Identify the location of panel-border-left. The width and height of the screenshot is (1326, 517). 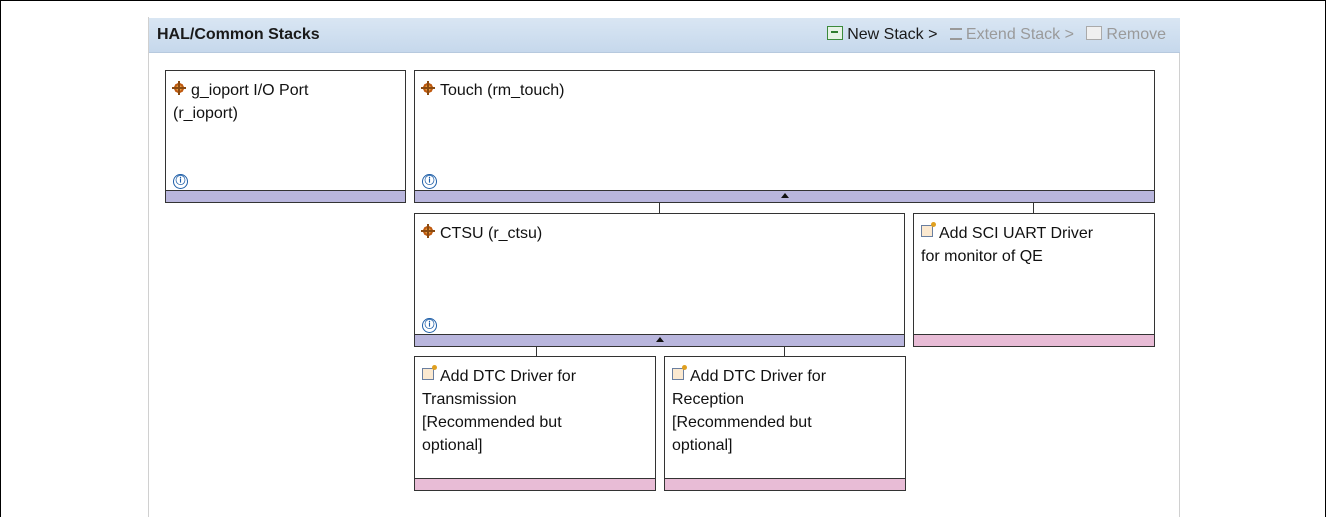
(148, 267).